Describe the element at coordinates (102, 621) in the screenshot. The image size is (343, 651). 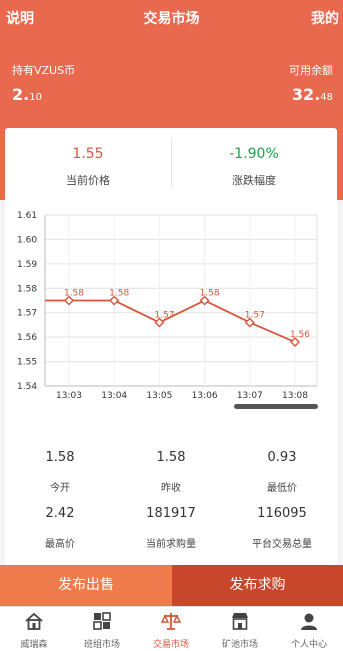
I see `grid-icon` at that location.